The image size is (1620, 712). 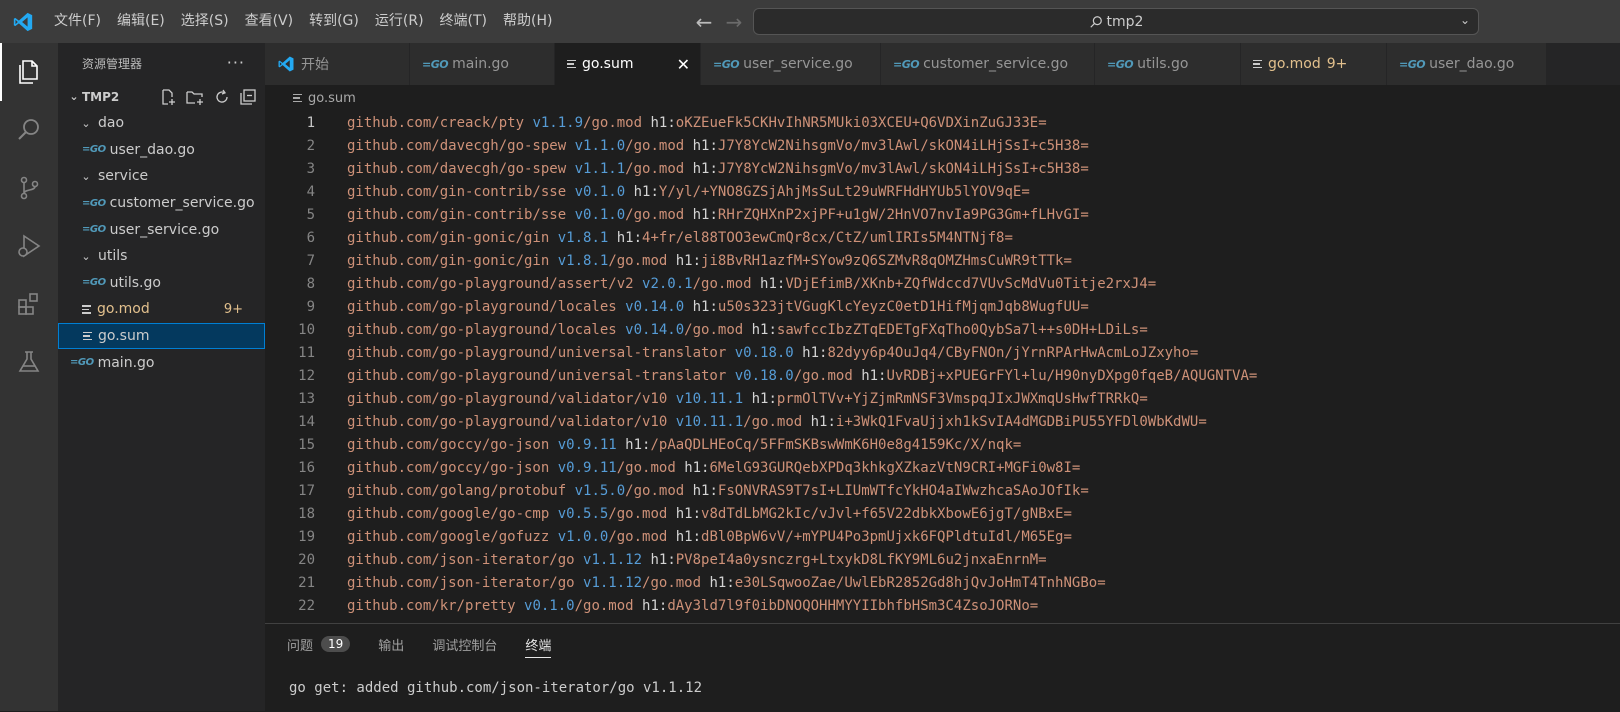 What do you see at coordinates (310, 260) in the screenshot?
I see `line-number: 7` at bounding box center [310, 260].